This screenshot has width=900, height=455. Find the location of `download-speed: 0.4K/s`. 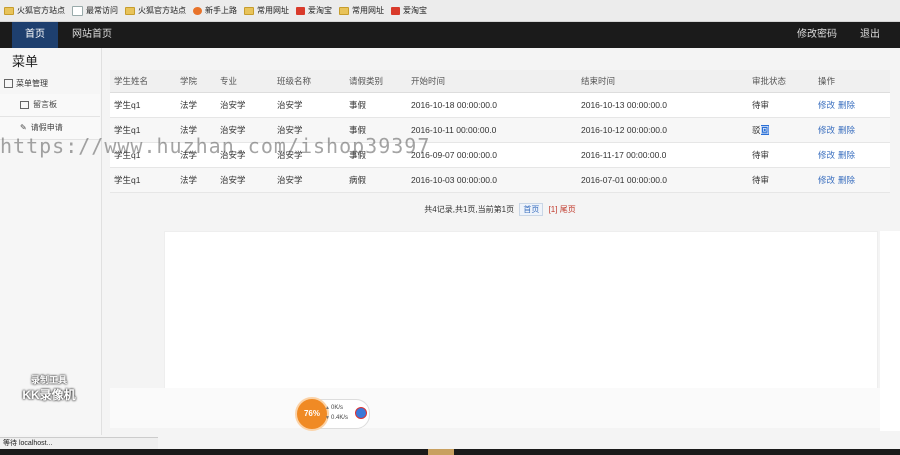

download-speed: 0.4K/s is located at coordinates (340, 418).